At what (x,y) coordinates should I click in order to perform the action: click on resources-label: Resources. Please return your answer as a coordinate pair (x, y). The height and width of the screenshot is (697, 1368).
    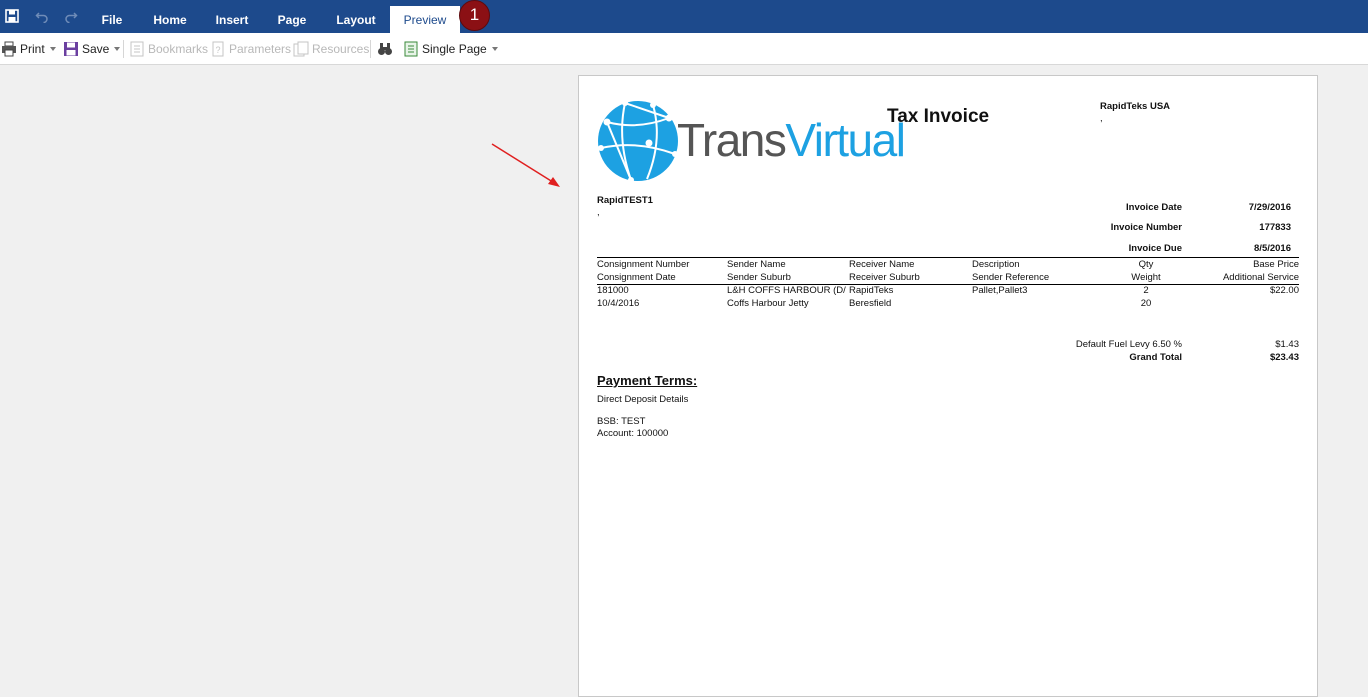
    Looking at the image, I should click on (341, 49).